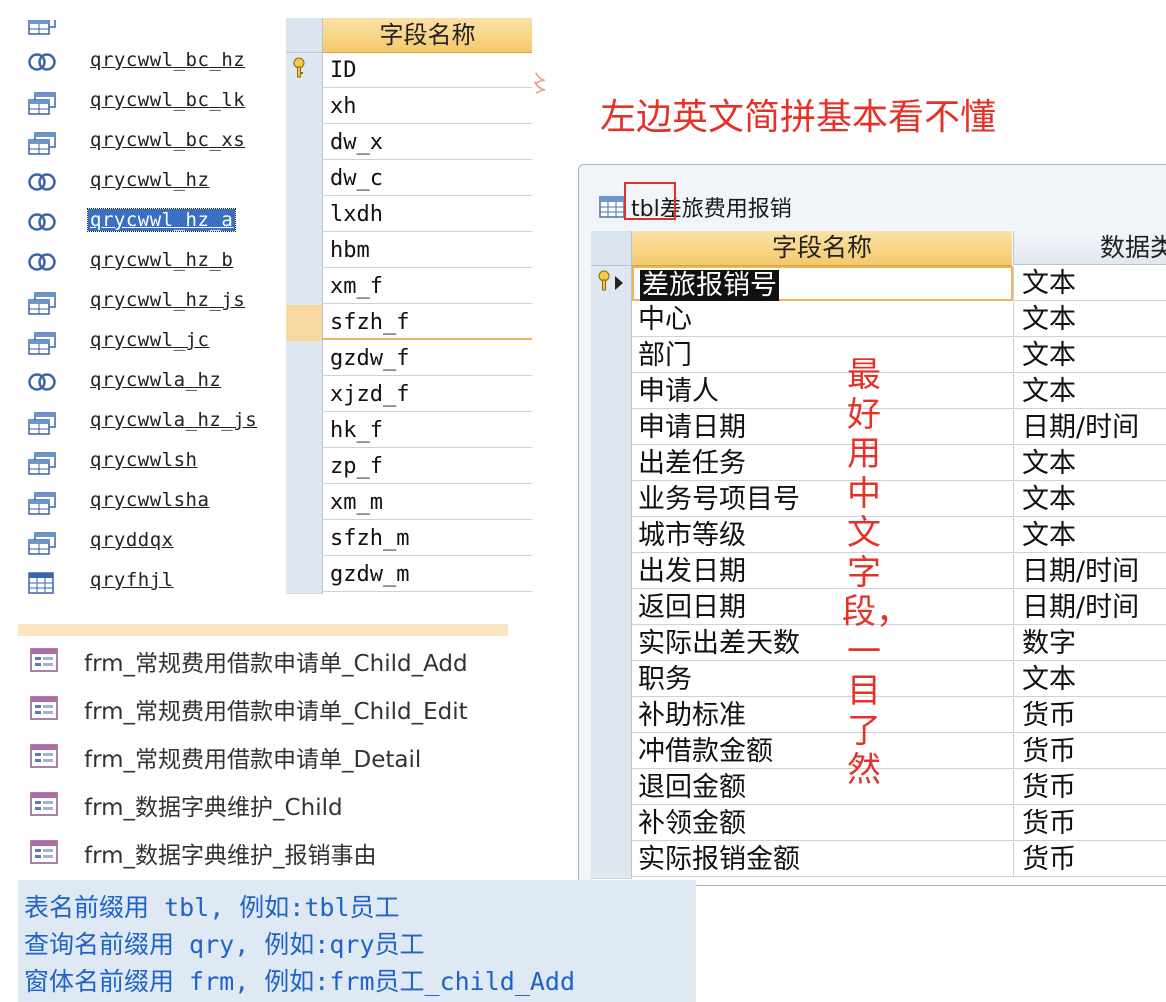  What do you see at coordinates (822, 715) in the screenshot?
I see `field-name-cell: 补助标准` at bounding box center [822, 715].